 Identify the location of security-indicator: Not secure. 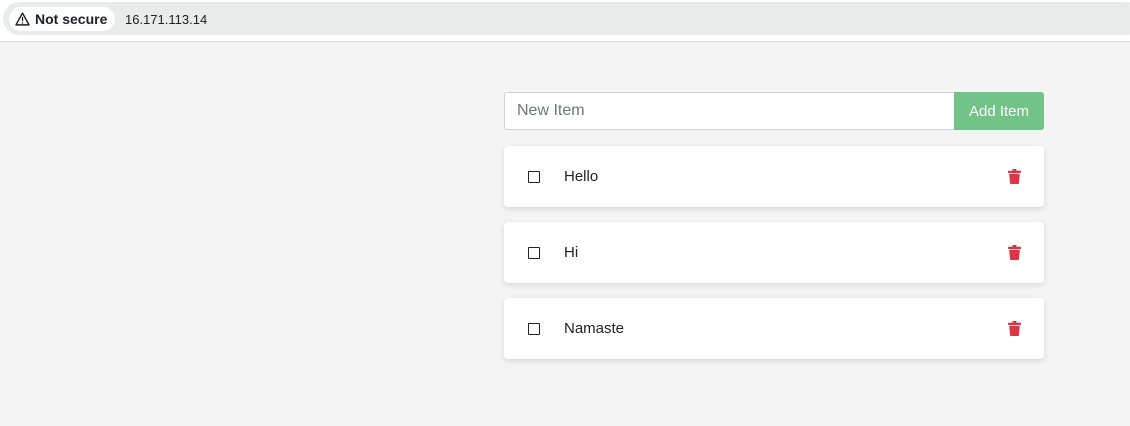
(62, 19).